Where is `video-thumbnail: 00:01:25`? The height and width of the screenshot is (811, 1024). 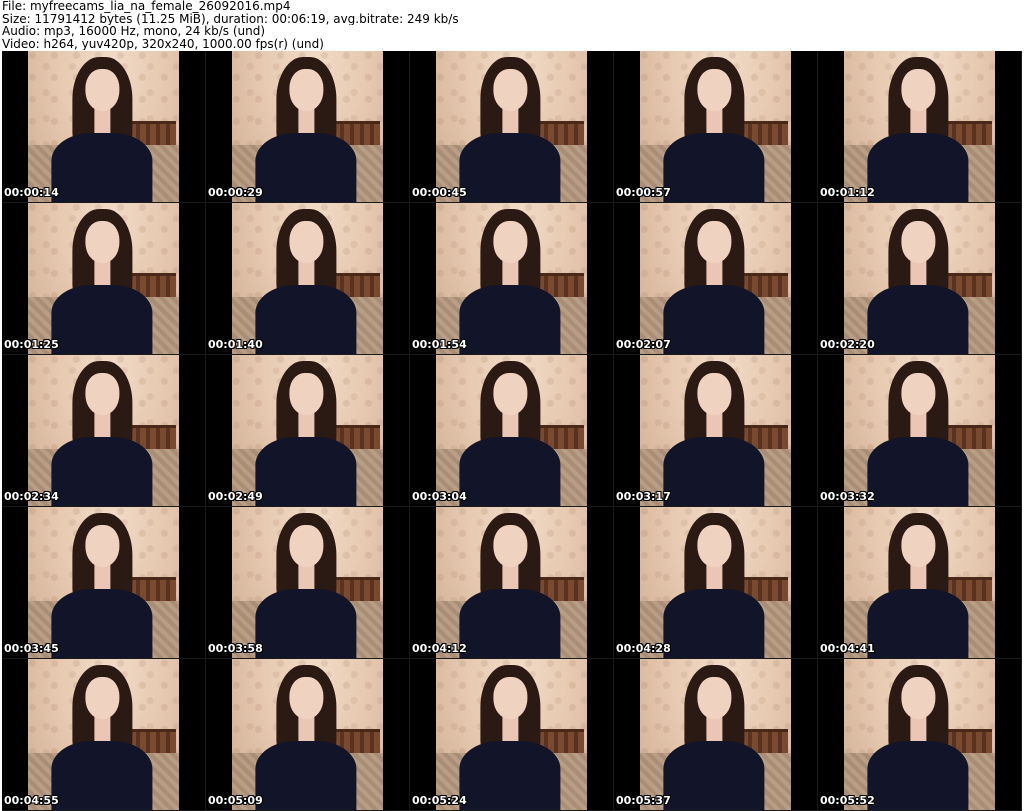
video-thumbnail: 00:01:25 is located at coordinates (104, 279).